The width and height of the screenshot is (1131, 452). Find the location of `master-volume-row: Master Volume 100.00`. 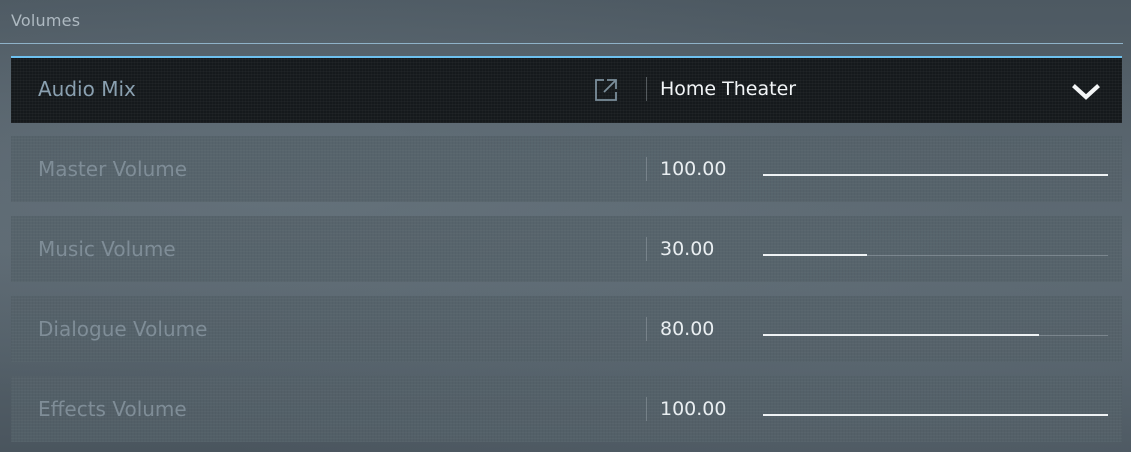

master-volume-row: Master Volume 100.00 is located at coordinates (566, 169).